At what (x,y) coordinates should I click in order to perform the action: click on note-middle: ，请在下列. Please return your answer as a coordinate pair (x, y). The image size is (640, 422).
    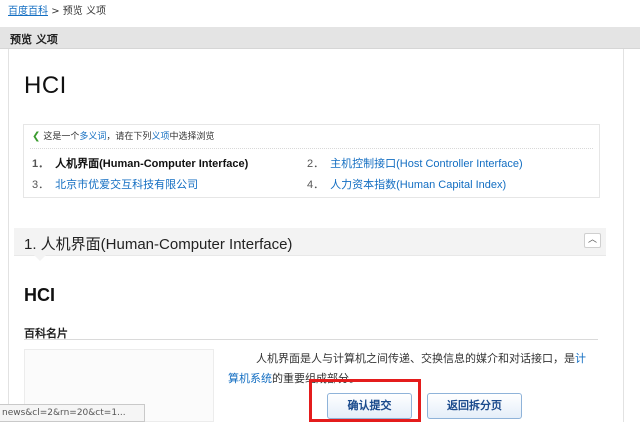
    Looking at the image, I should click on (129, 137).